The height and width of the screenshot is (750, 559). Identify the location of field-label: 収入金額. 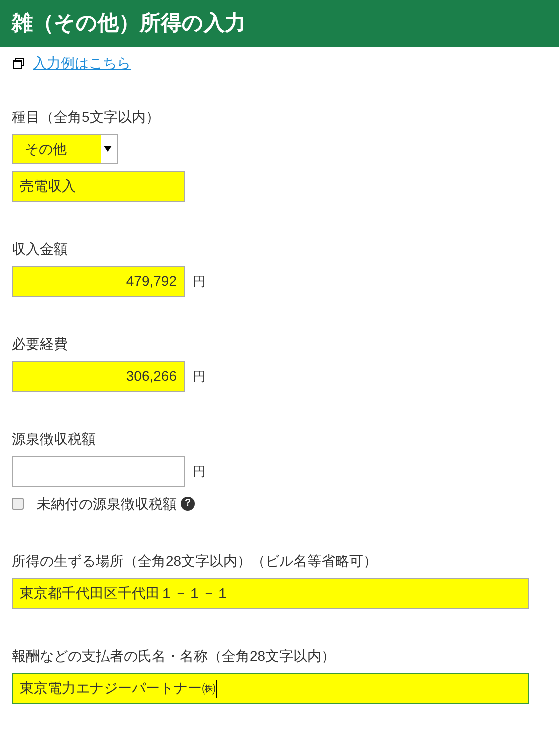
(40, 249).